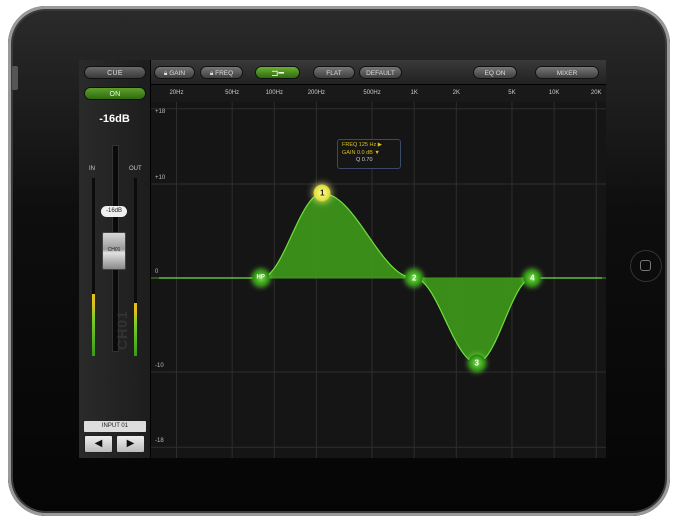  What do you see at coordinates (567, 72) in the screenshot?
I see `mixer-button: MIXER` at bounding box center [567, 72].